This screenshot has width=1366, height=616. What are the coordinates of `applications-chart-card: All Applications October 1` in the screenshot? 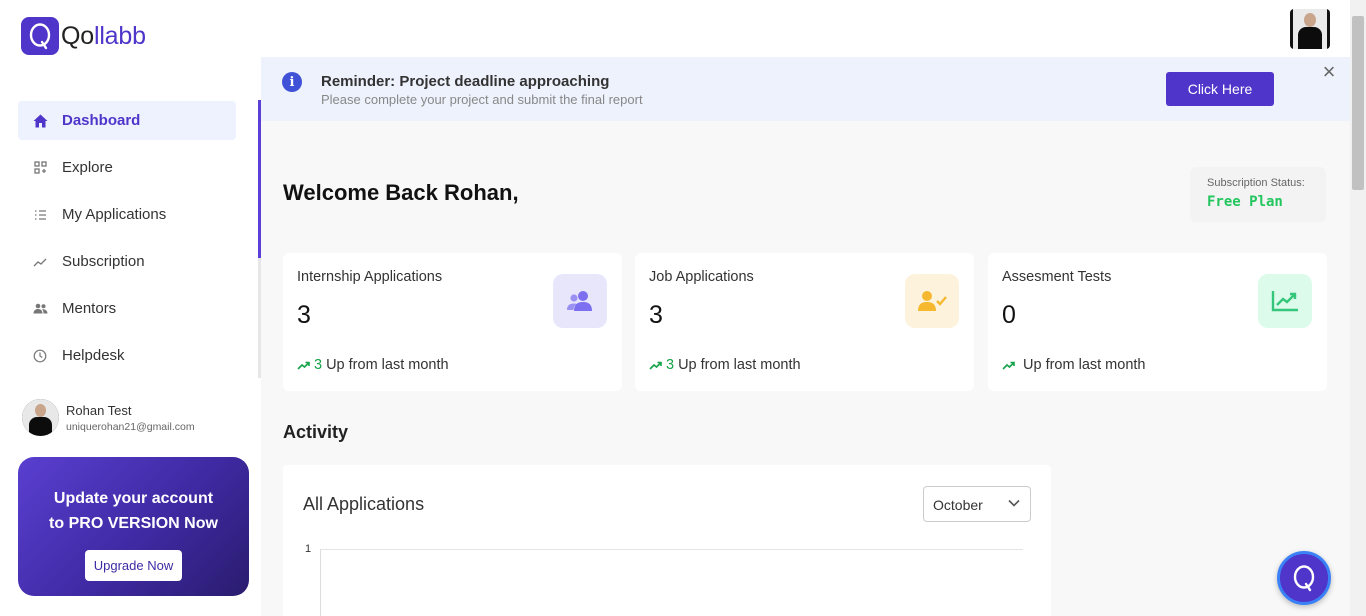 It's located at (667, 540).